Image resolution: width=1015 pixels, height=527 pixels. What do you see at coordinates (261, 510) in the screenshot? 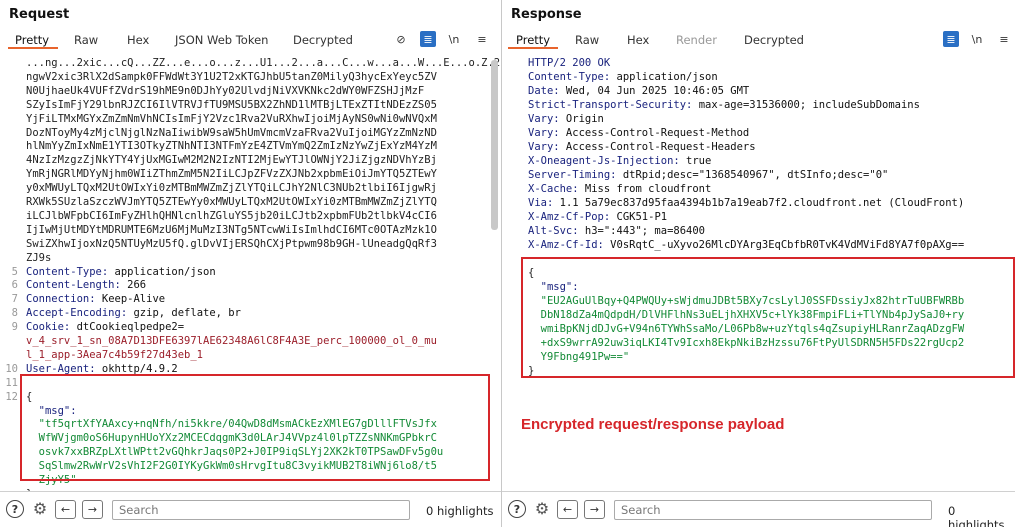
I see `request-search-input` at bounding box center [261, 510].